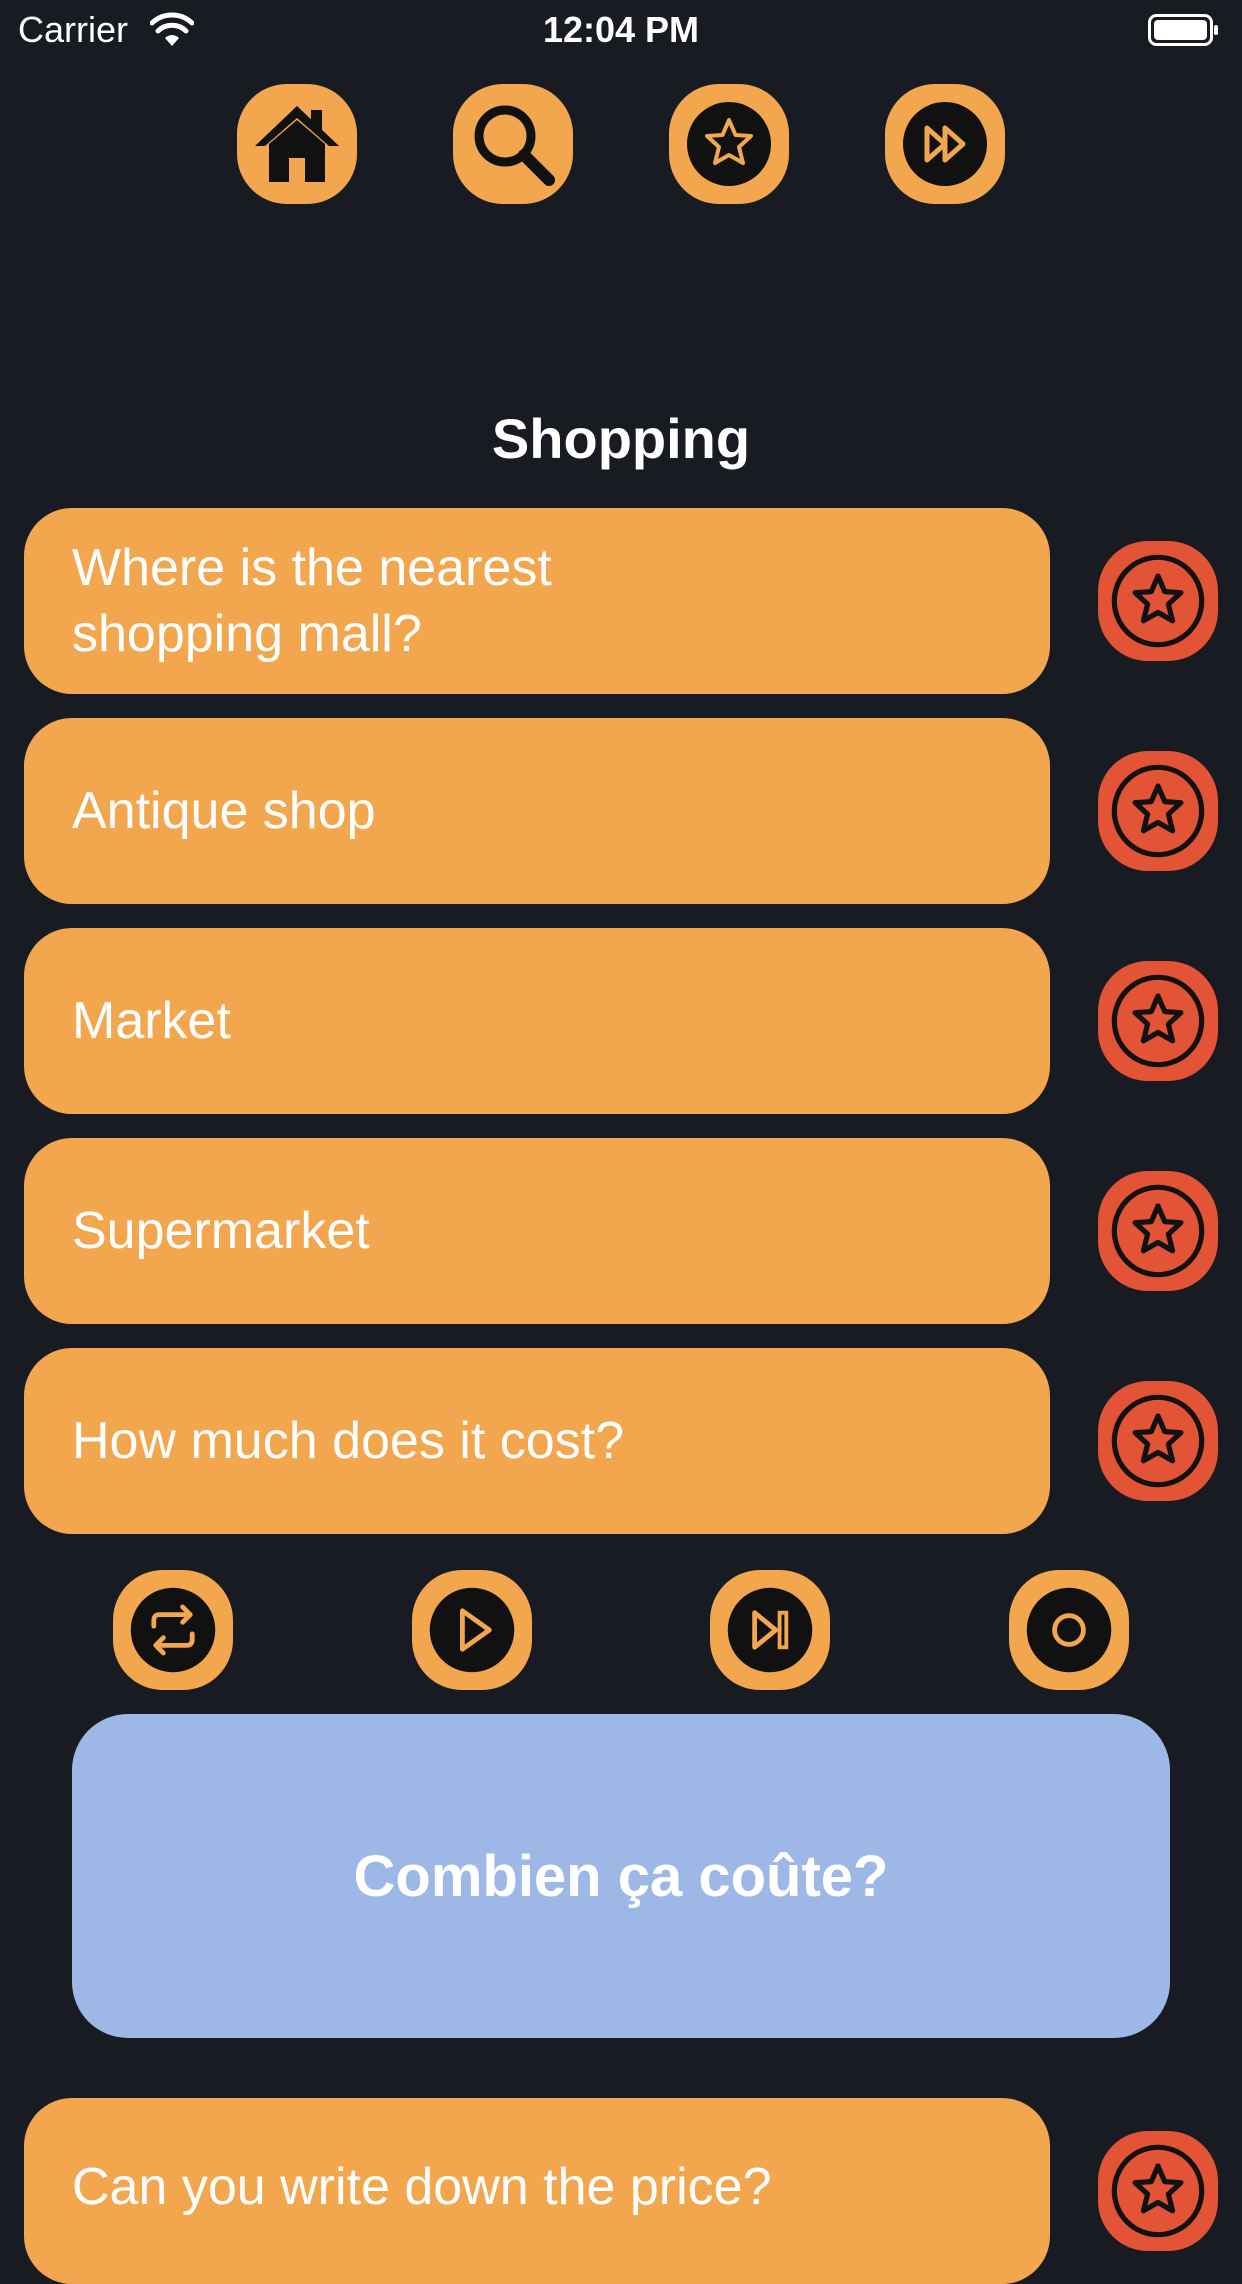  I want to click on search-button, so click(513, 144).